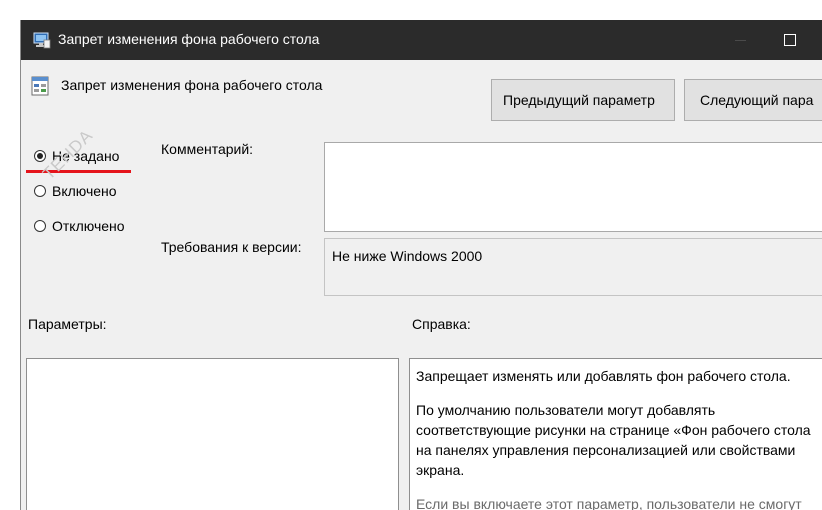  I want to click on maximize-icon, so click(789, 40).